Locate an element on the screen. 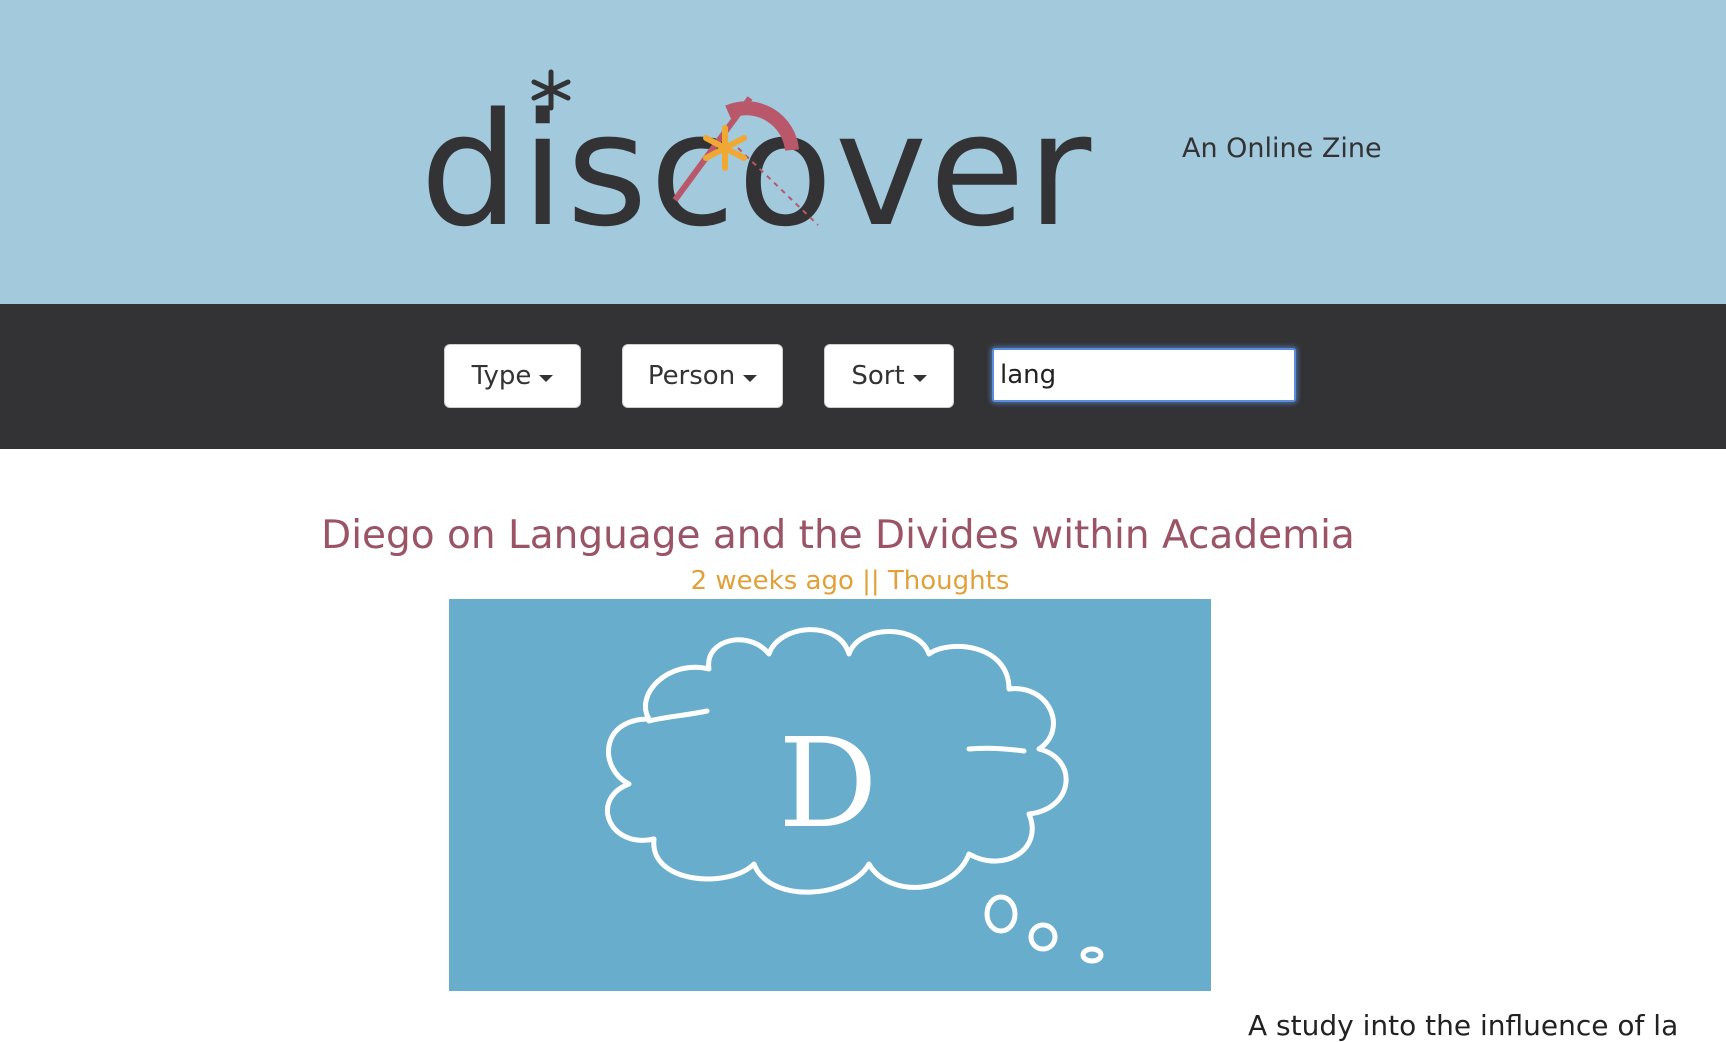  sort-dropdown: Sort is located at coordinates (889, 376).